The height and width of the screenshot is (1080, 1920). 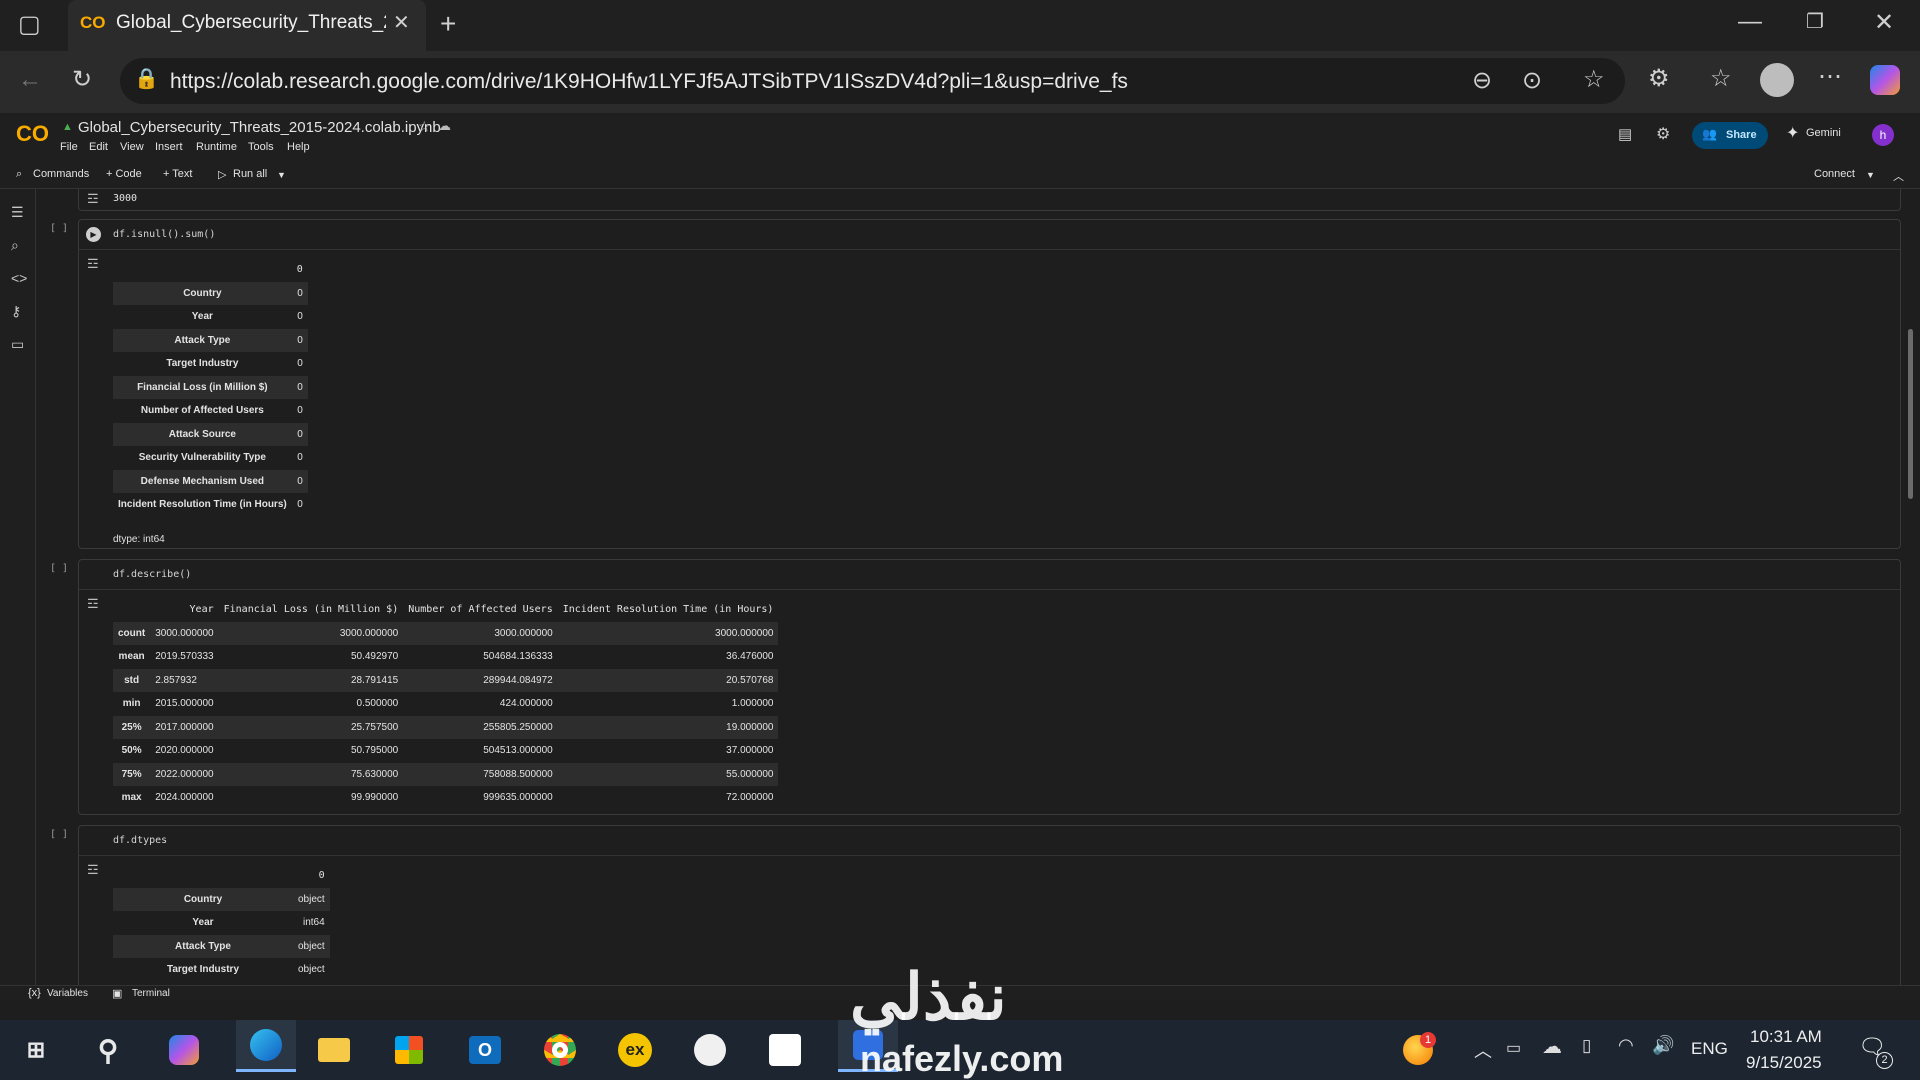 What do you see at coordinates (82, 80) in the screenshot?
I see `refresh-icon: ↻` at bounding box center [82, 80].